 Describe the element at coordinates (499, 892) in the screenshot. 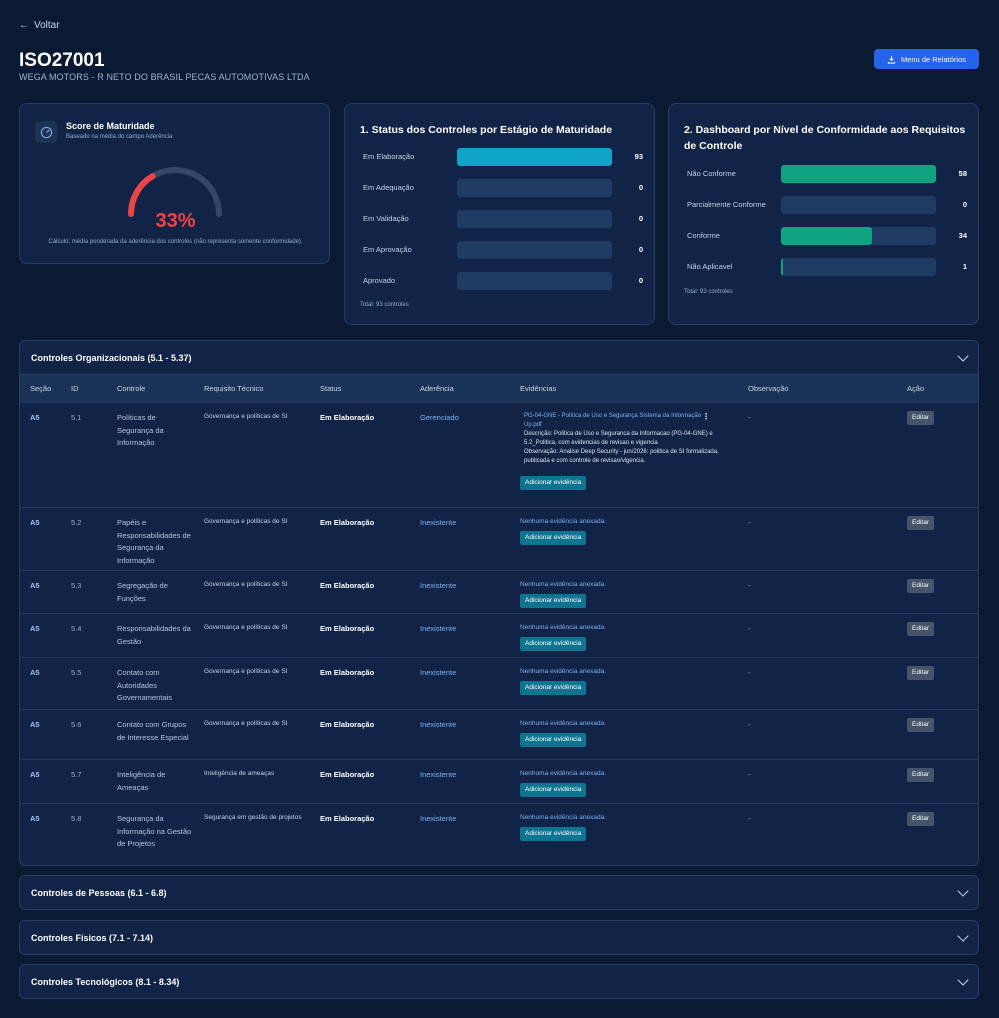

I see `section-header-people: Controles de Pessoas (6.1 - 6.8)` at that location.